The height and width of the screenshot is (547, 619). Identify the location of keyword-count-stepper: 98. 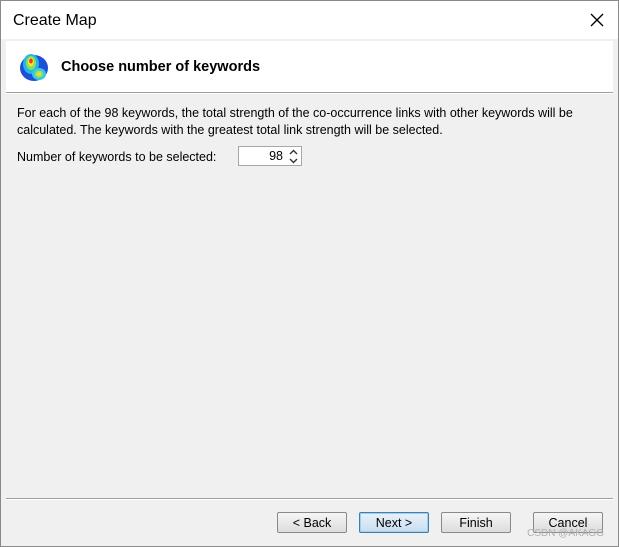
(270, 156).